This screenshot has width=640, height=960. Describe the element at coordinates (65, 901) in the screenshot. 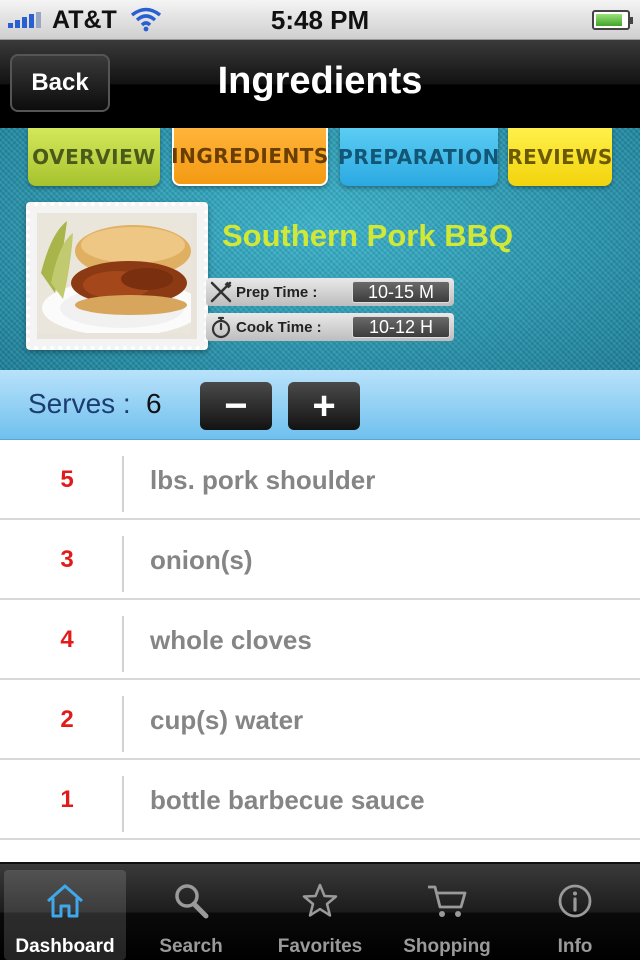

I see `house-icon` at that location.